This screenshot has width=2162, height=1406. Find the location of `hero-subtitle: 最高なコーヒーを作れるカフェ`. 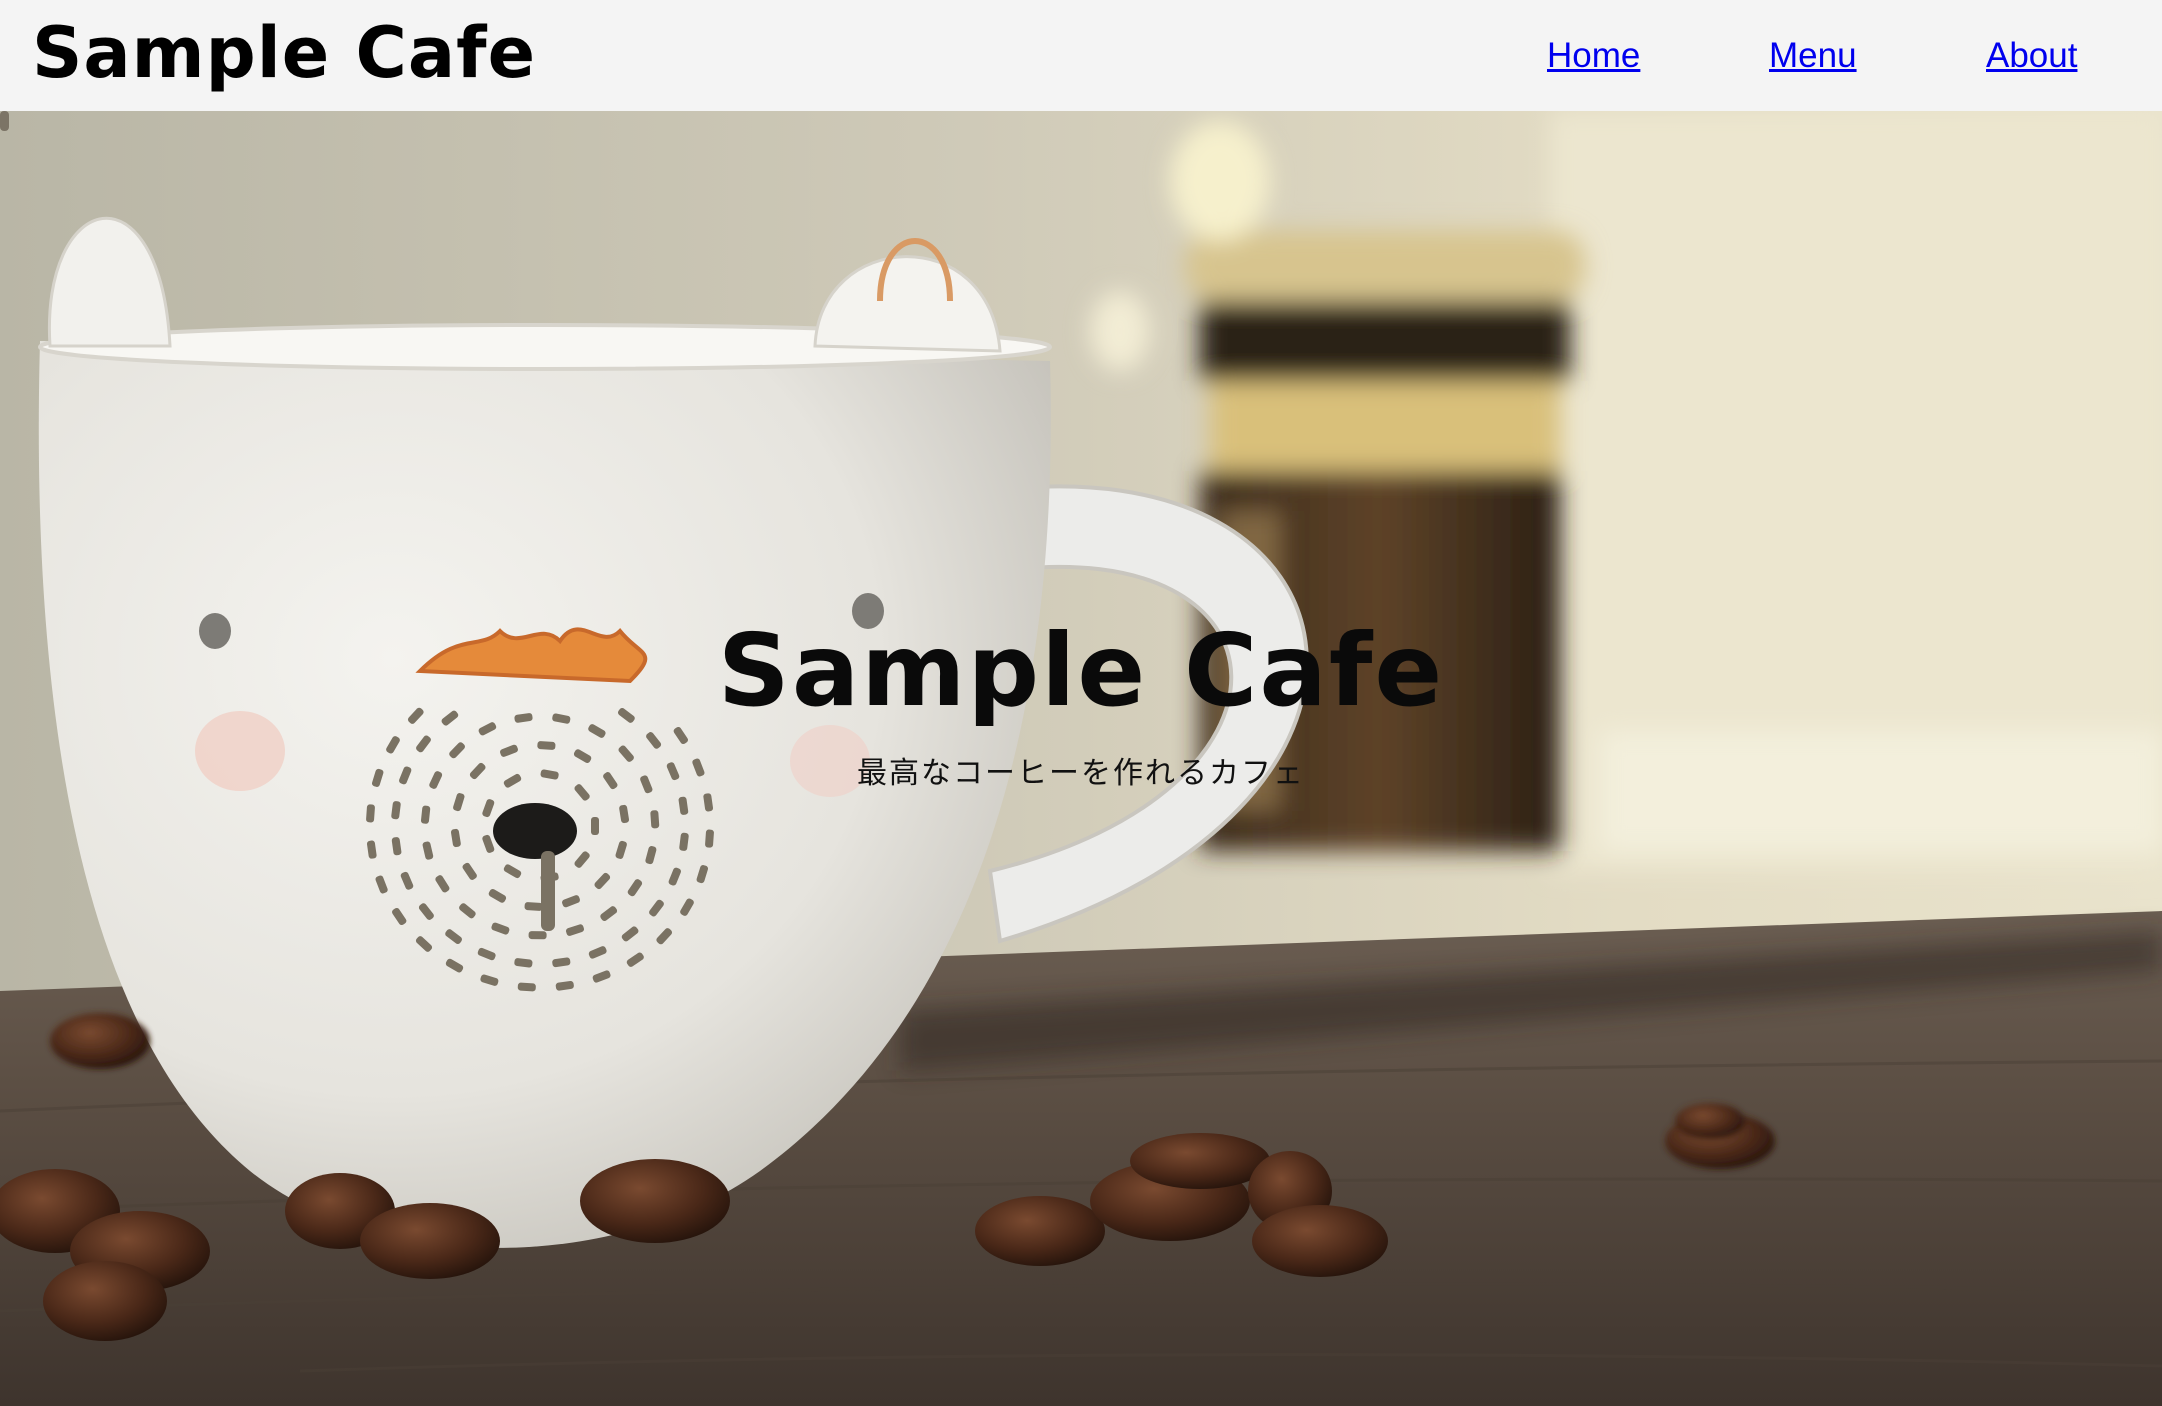

hero-subtitle: 最高なコーヒーを作れるカフェ is located at coordinates (1081, 773).